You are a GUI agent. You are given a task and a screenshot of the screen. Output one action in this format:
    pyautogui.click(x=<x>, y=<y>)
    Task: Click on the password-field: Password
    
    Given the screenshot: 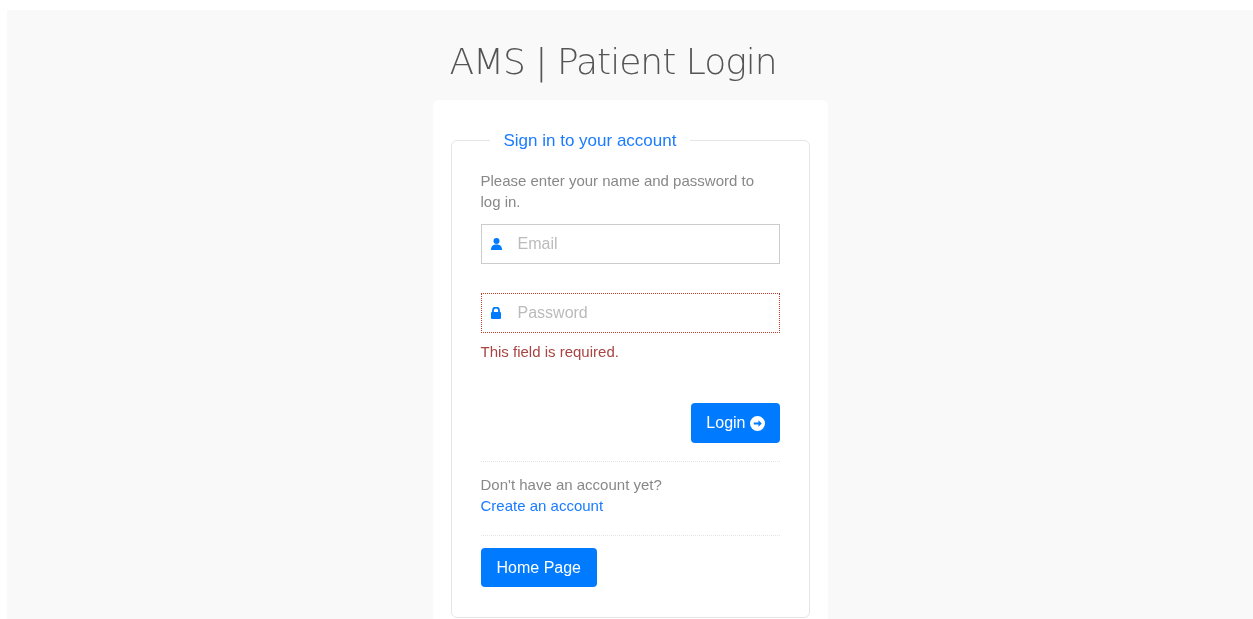 What is the action you would take?
    pyautogui.click(x=630, y=312)
    